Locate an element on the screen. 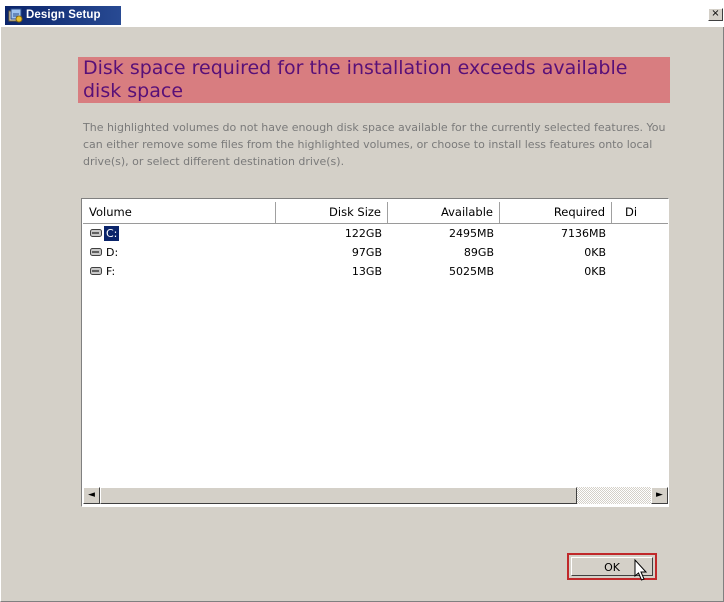 This screenshot has height=602, width=724. required-value: 7136MB is located at coordinates (583, 233).